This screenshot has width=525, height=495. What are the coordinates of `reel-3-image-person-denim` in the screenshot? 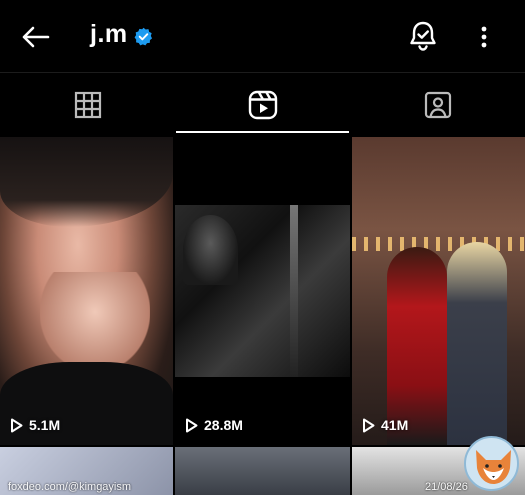 It's located at (477, 343).